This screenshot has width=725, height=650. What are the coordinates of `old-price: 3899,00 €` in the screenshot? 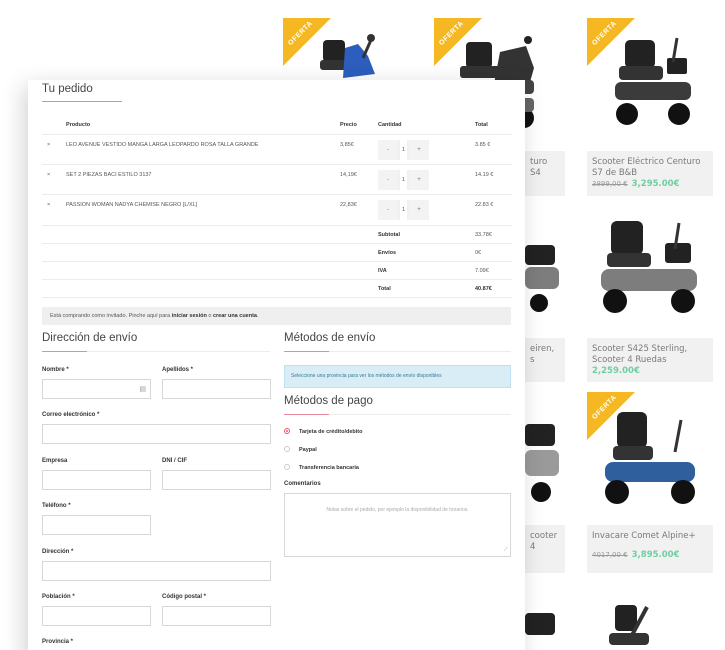 It's located at (610, 184).